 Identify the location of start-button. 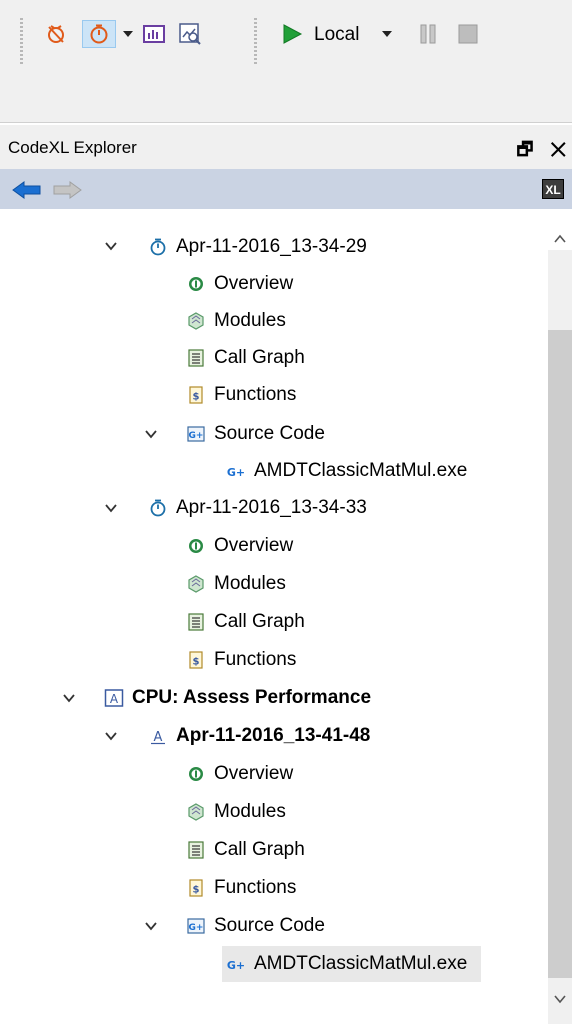
(292, 34).